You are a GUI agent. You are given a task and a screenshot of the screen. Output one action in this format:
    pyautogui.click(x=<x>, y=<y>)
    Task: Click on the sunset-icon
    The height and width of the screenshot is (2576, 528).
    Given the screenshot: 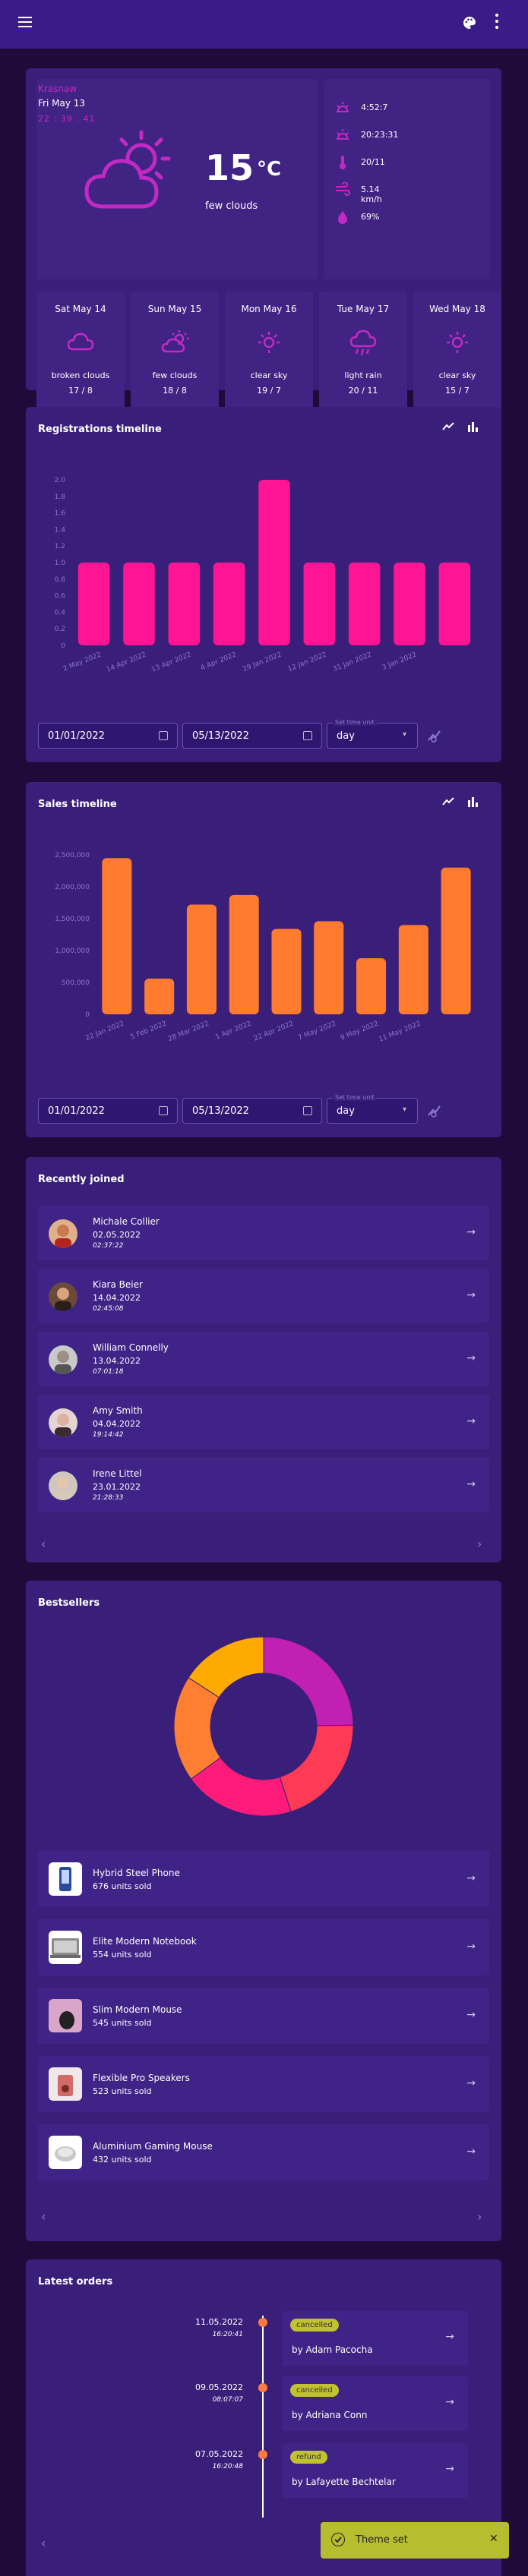 What is the action you would take?
    pyautogui.click(x=343, y=134)
    